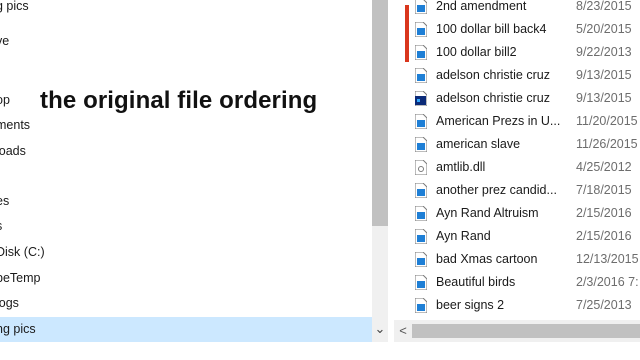 Image resolution: width=640 pixels, height=360 pixels. I want to click on nav-item: es, so click(186, 201).